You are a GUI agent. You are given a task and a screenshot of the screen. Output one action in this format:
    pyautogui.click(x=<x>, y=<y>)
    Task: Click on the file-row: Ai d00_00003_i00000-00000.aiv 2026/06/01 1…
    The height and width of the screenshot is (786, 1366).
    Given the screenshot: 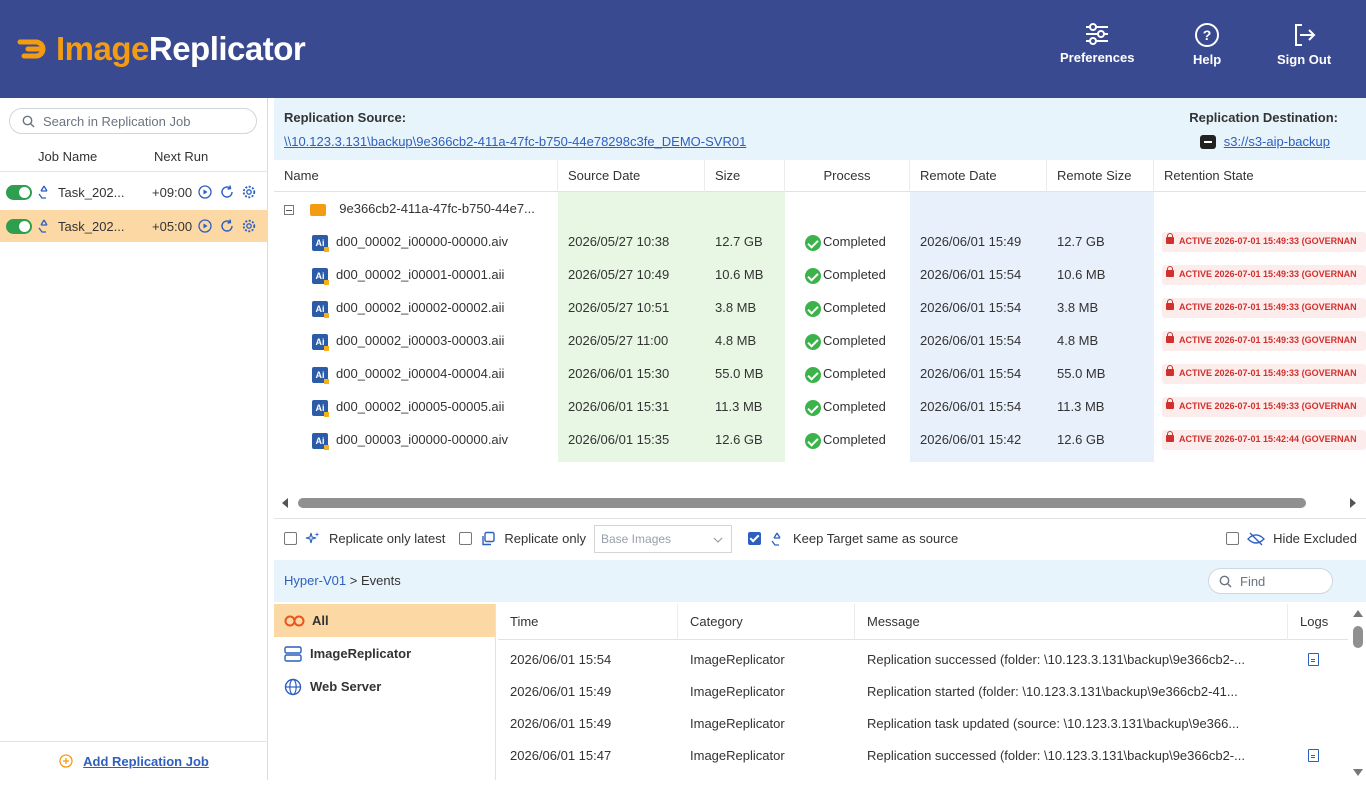 What is the action you would take?
    pyautogui.click(x=820, y=439)
    